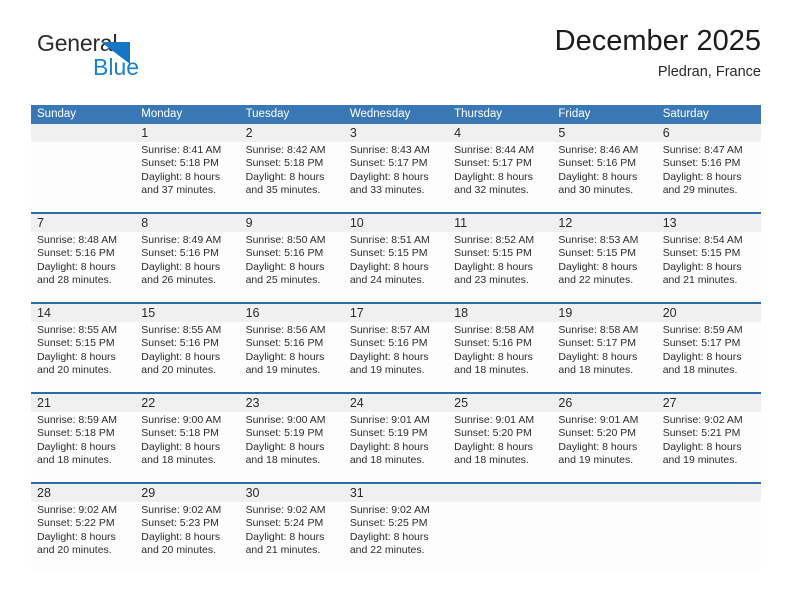 The height and width of the screenshot is (612, 792). I want to click on day-detail-line: Sunrise: 8:54 AM, so click(702, 240).